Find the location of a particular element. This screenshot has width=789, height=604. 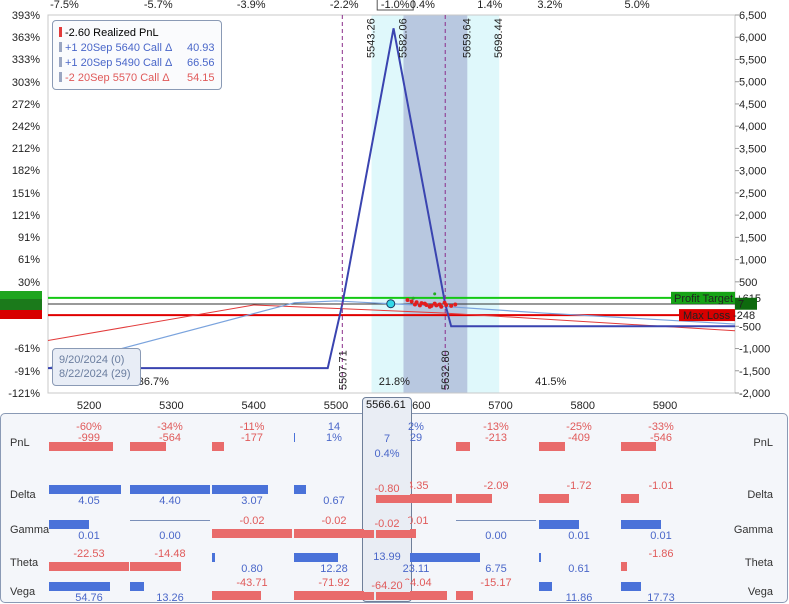

greek-label-right: Gamma is located at coordinates (753, 530).